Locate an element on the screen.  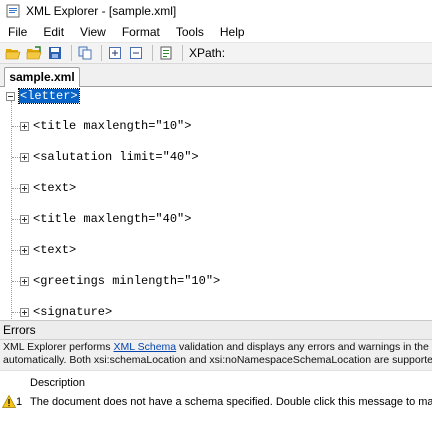
tree-node-label: <greetings minlength="10"> is located at coordinates (127, 281).